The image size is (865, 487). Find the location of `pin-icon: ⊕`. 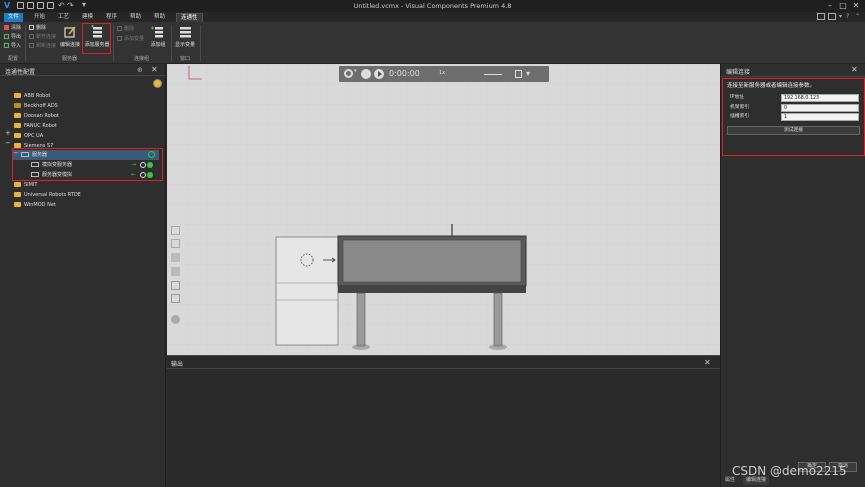

pin-icon: ⊕ is located at coordinates (140, 70).